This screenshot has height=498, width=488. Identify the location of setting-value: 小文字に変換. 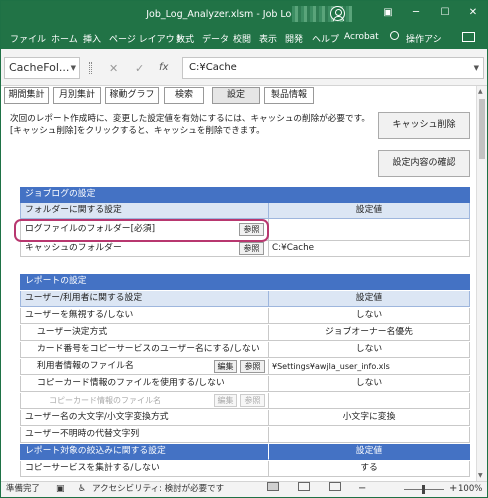
(369, 418).